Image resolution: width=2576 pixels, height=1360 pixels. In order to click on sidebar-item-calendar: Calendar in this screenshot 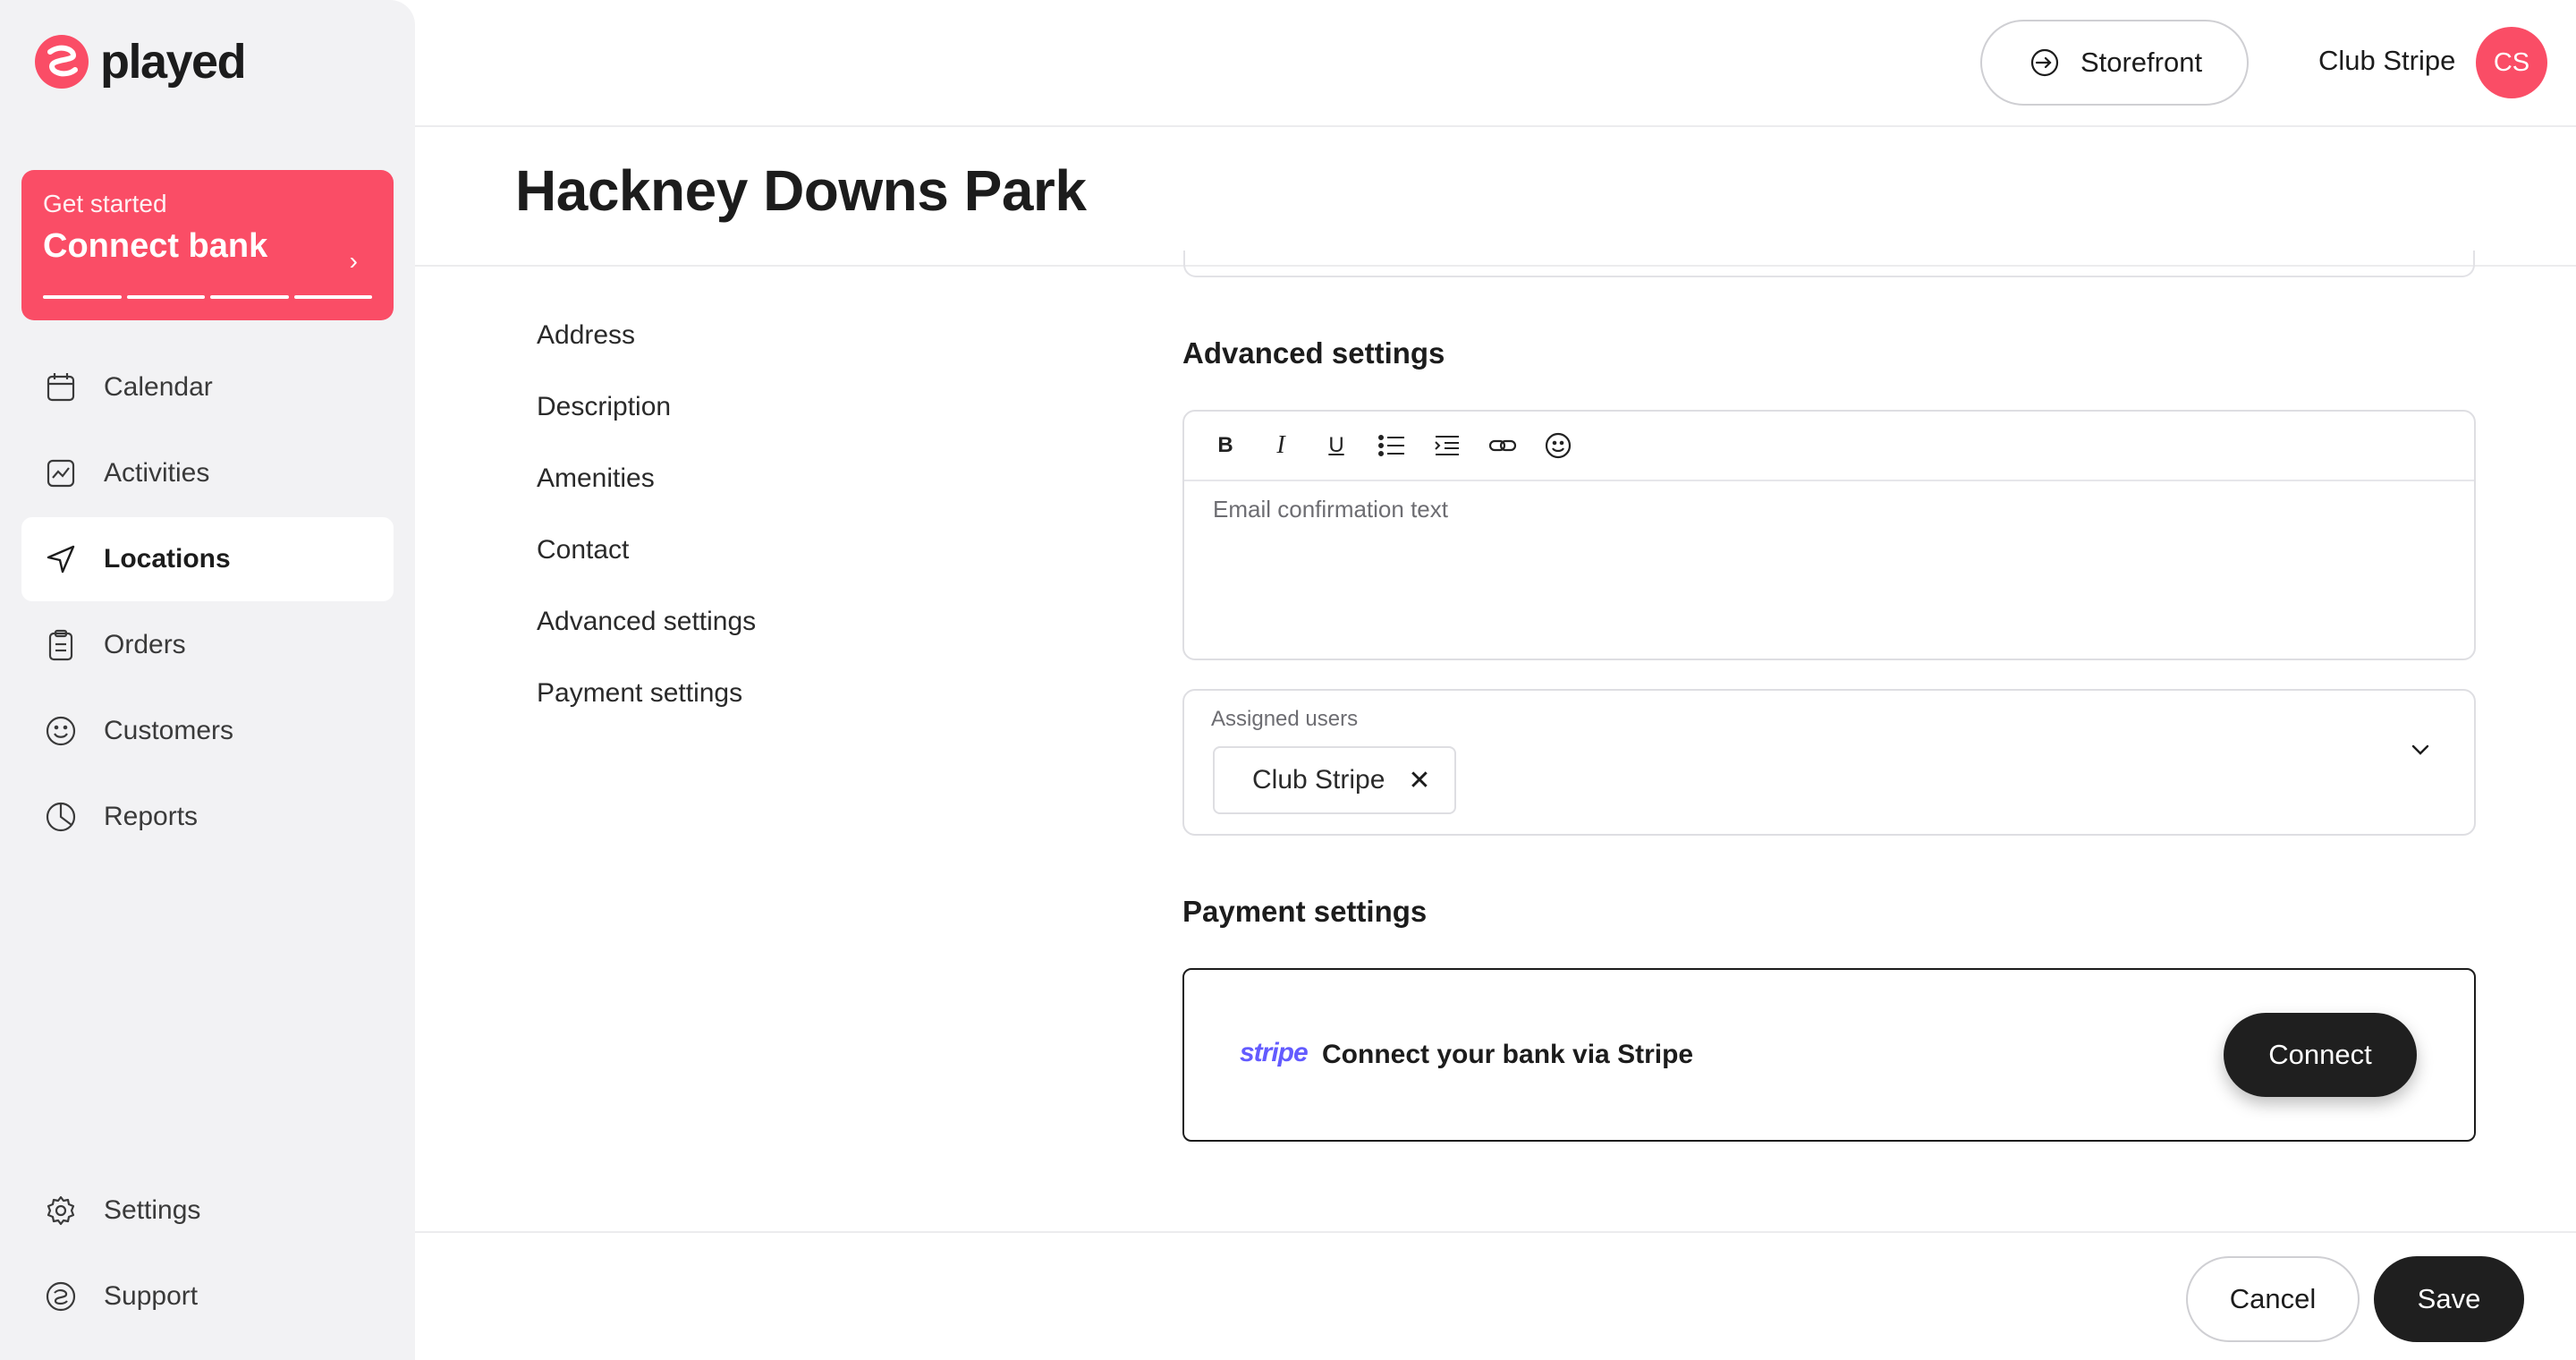, I will do `click(207, 387)`.